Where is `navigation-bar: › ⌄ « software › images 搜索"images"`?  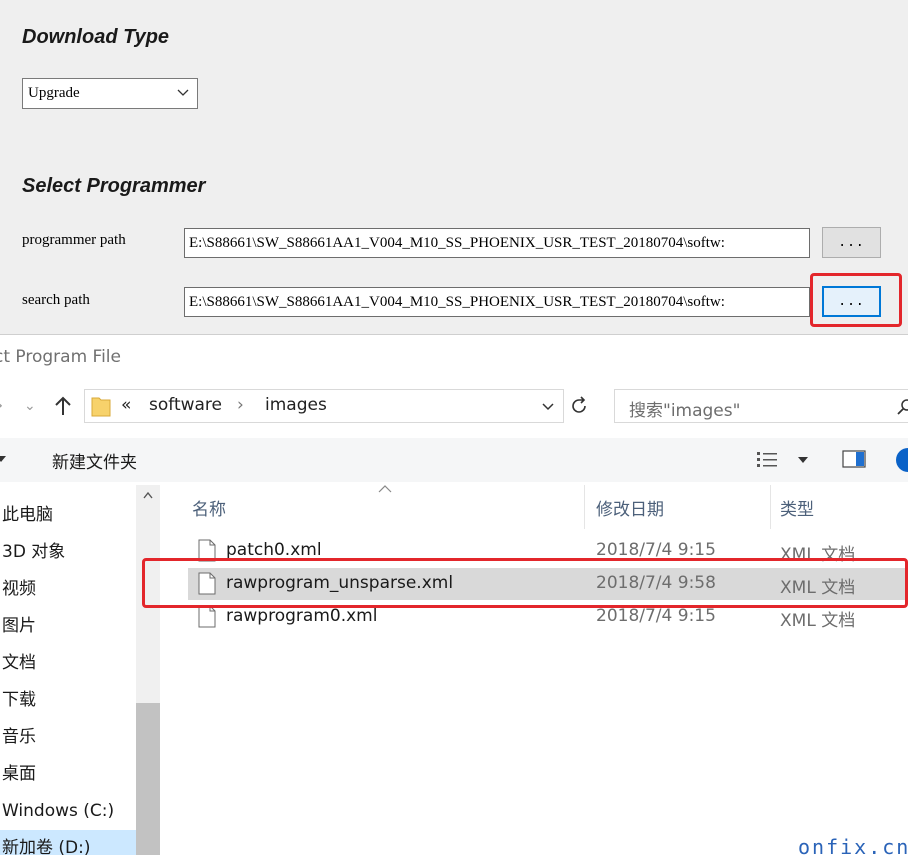
navigation-bar: › ⌄ « software › images 搜索"images" is located at coordinates (454, 407).